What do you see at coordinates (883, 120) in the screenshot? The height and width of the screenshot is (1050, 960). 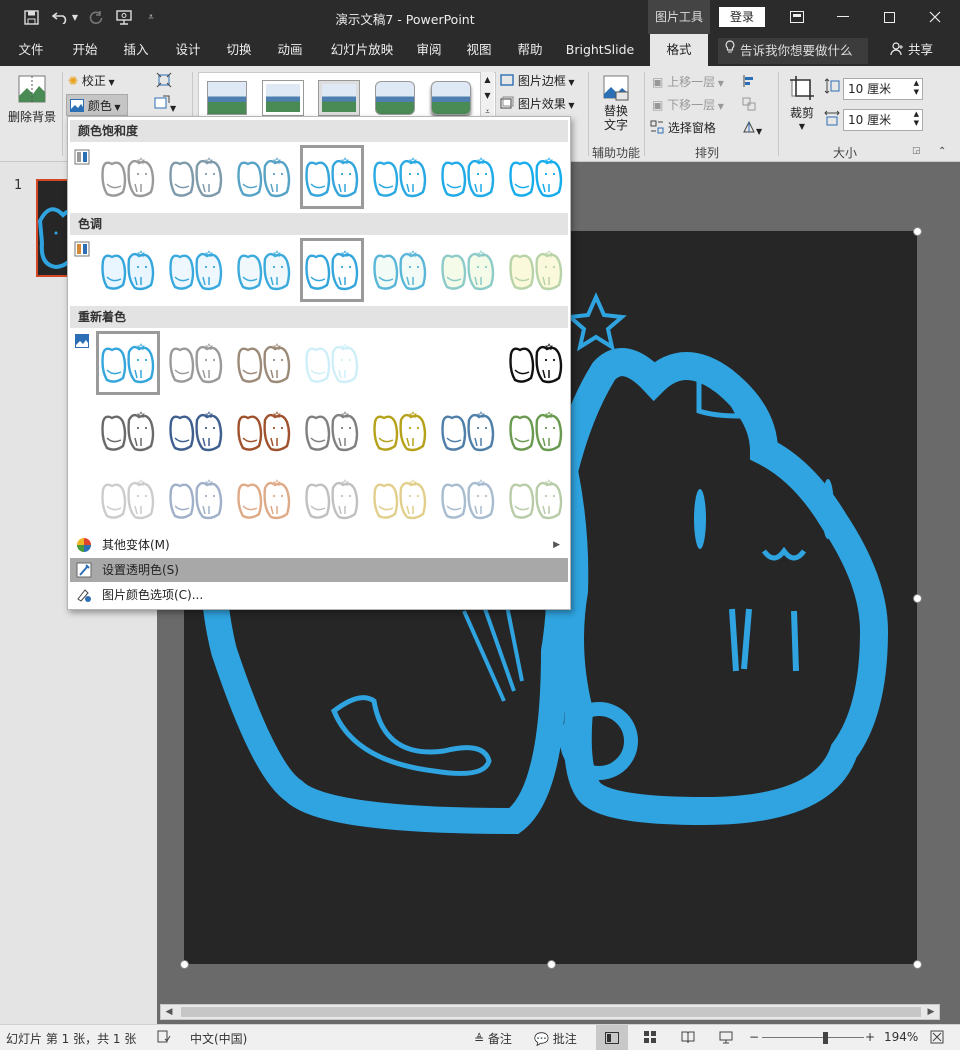 I see `width-input: 10 厘米 ▲ ▼` at bounding box center [883, 120].